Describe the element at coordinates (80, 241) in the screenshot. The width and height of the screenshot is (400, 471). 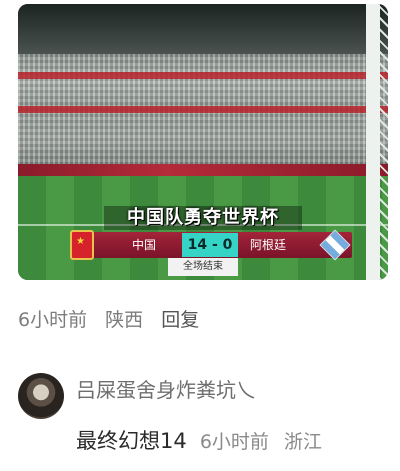
I see `star-icon: ★` at that location.